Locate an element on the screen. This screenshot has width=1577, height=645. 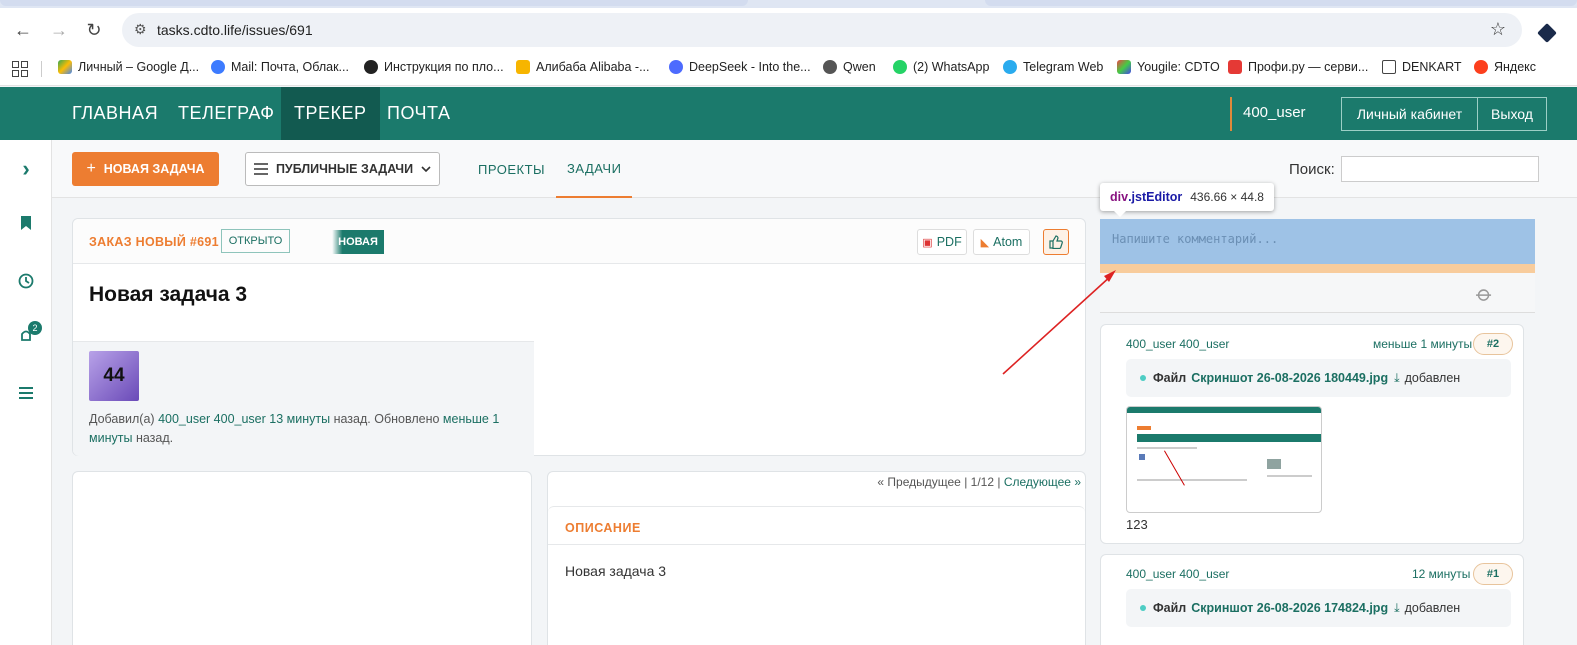
description-box: ОПИСАНИЕ Новая задача 3 is located at coordinates (816, 575).